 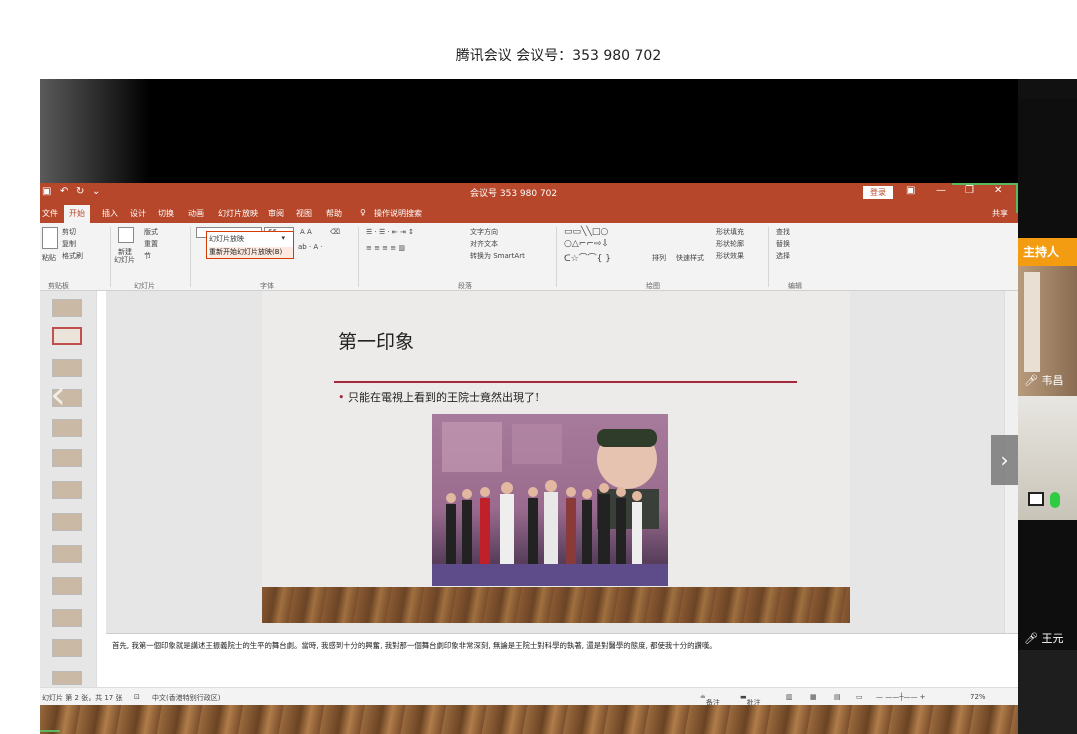 What do you see at coordinates (497, 256) in the screenshot?
I see `smartart-button: 转换为 SmartArt` at bounding box center [497, 256].